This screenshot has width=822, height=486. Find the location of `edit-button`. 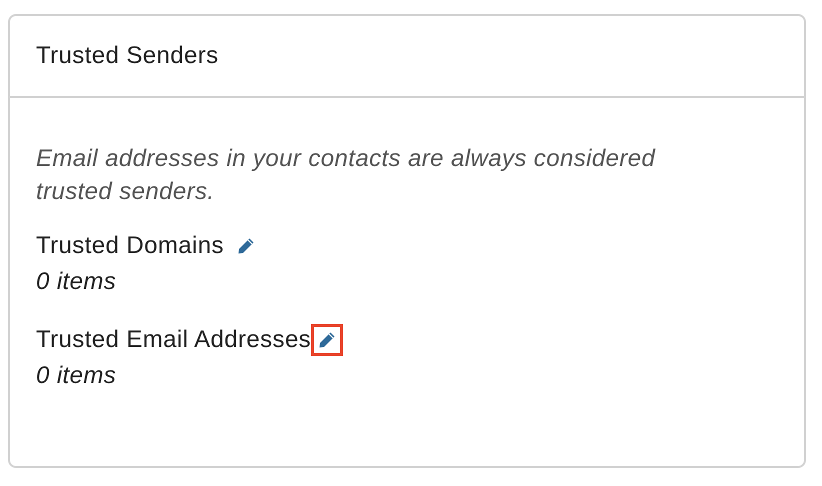

edit-button is located at coordinates (327, 340).